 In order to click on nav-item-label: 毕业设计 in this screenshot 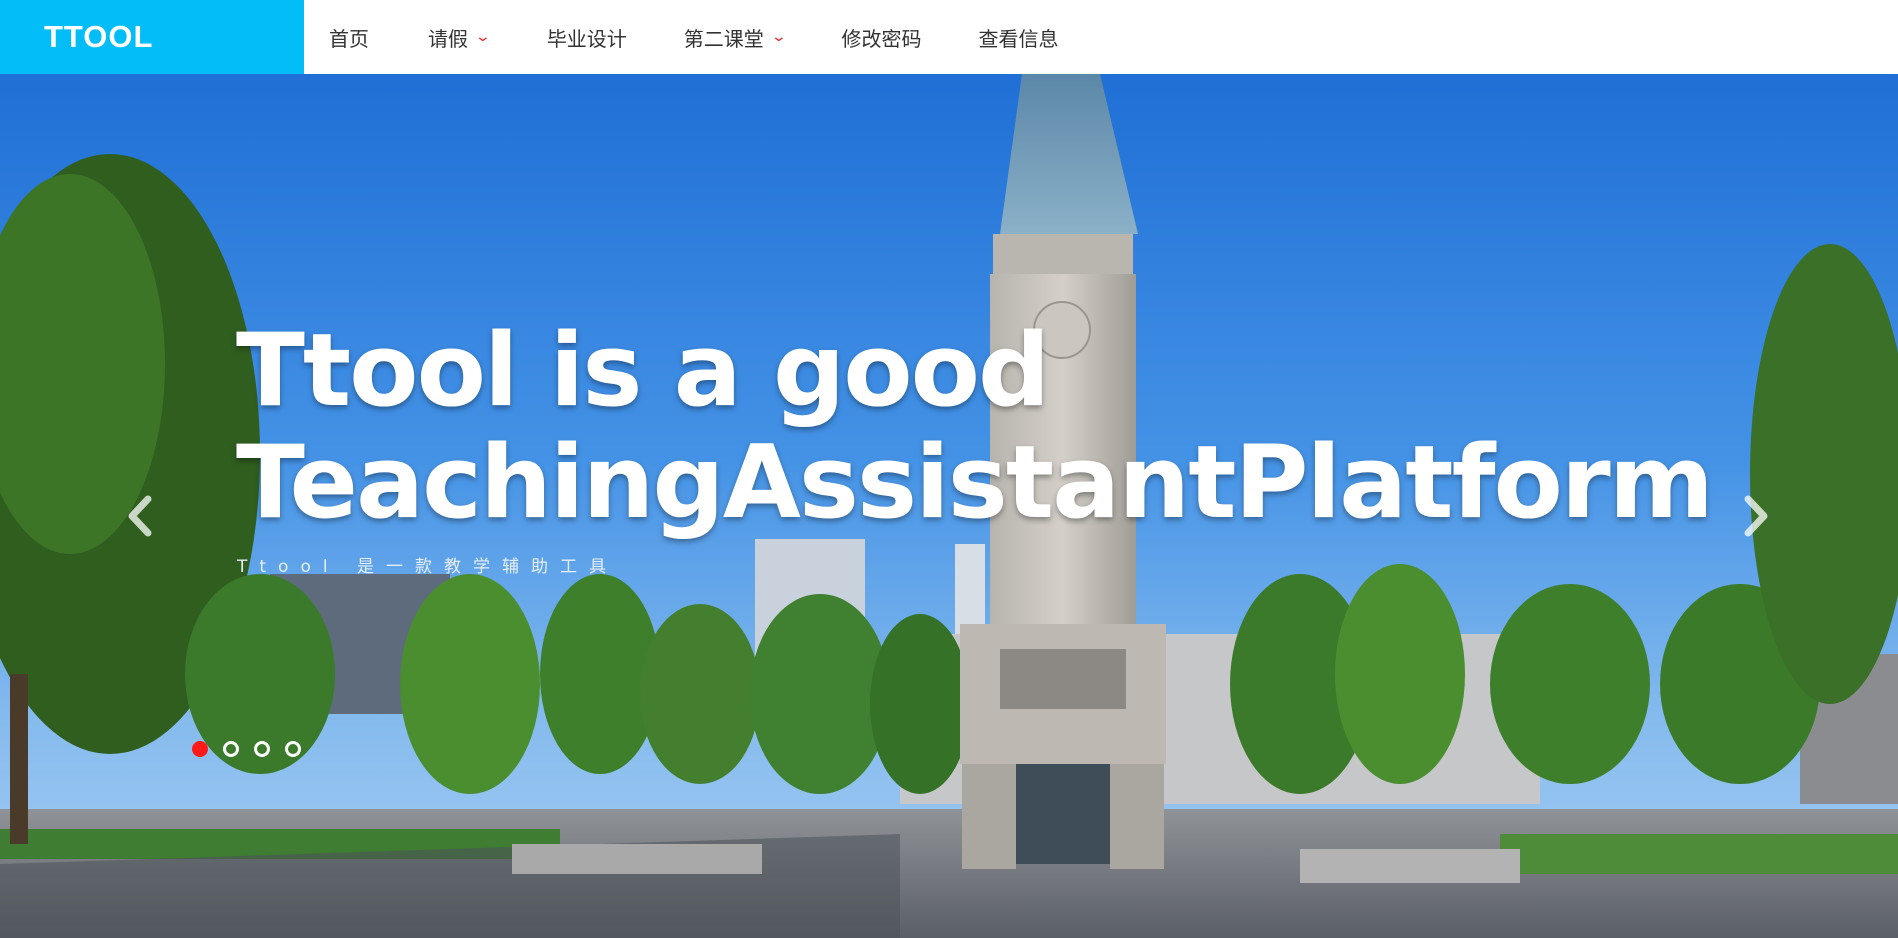, I will do `click(587, 37)`.